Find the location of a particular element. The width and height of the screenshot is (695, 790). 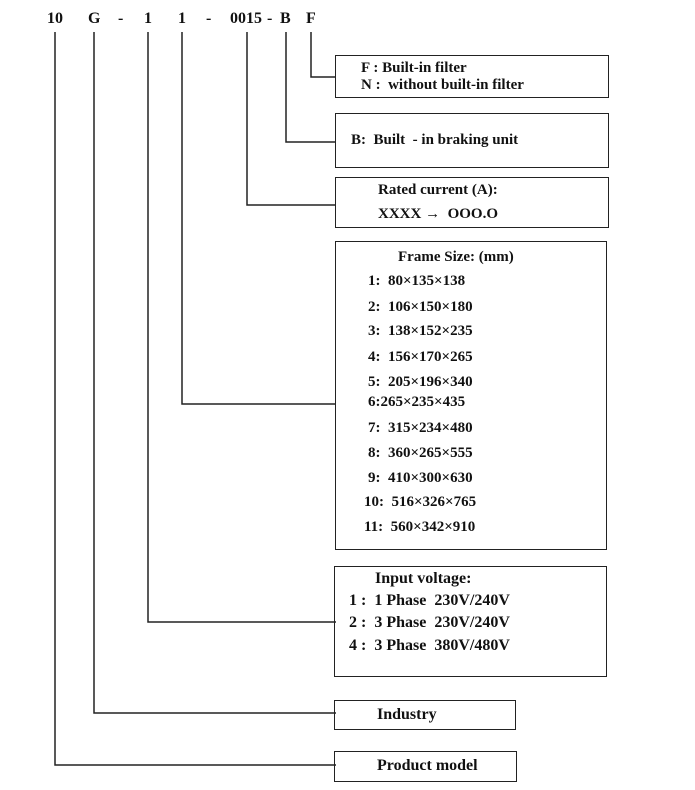

product-model-box: Product model is located at coordinates (425, 766).